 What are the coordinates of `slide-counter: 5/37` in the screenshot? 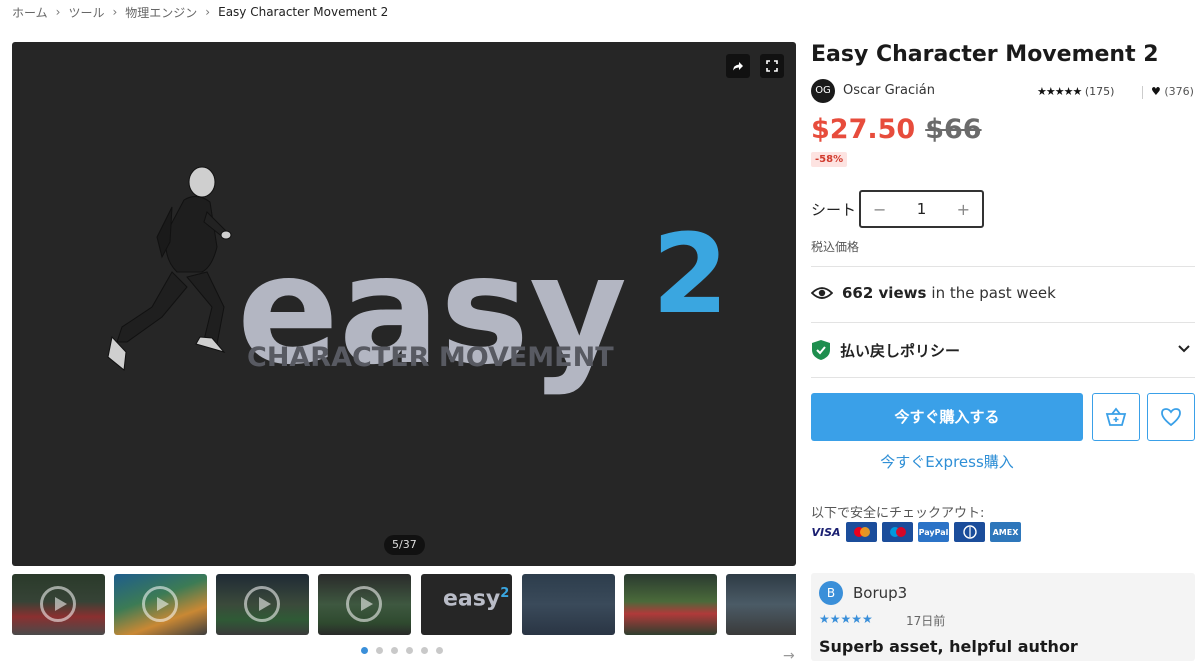 It's located at (404, 545).